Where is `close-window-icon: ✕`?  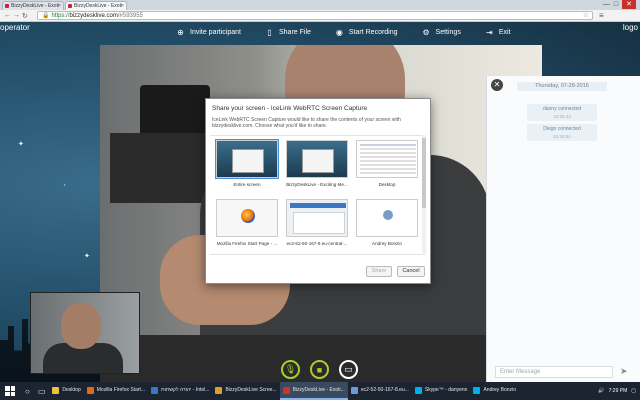
close-window-icon: ✕ is located at coordinates (629, 4).